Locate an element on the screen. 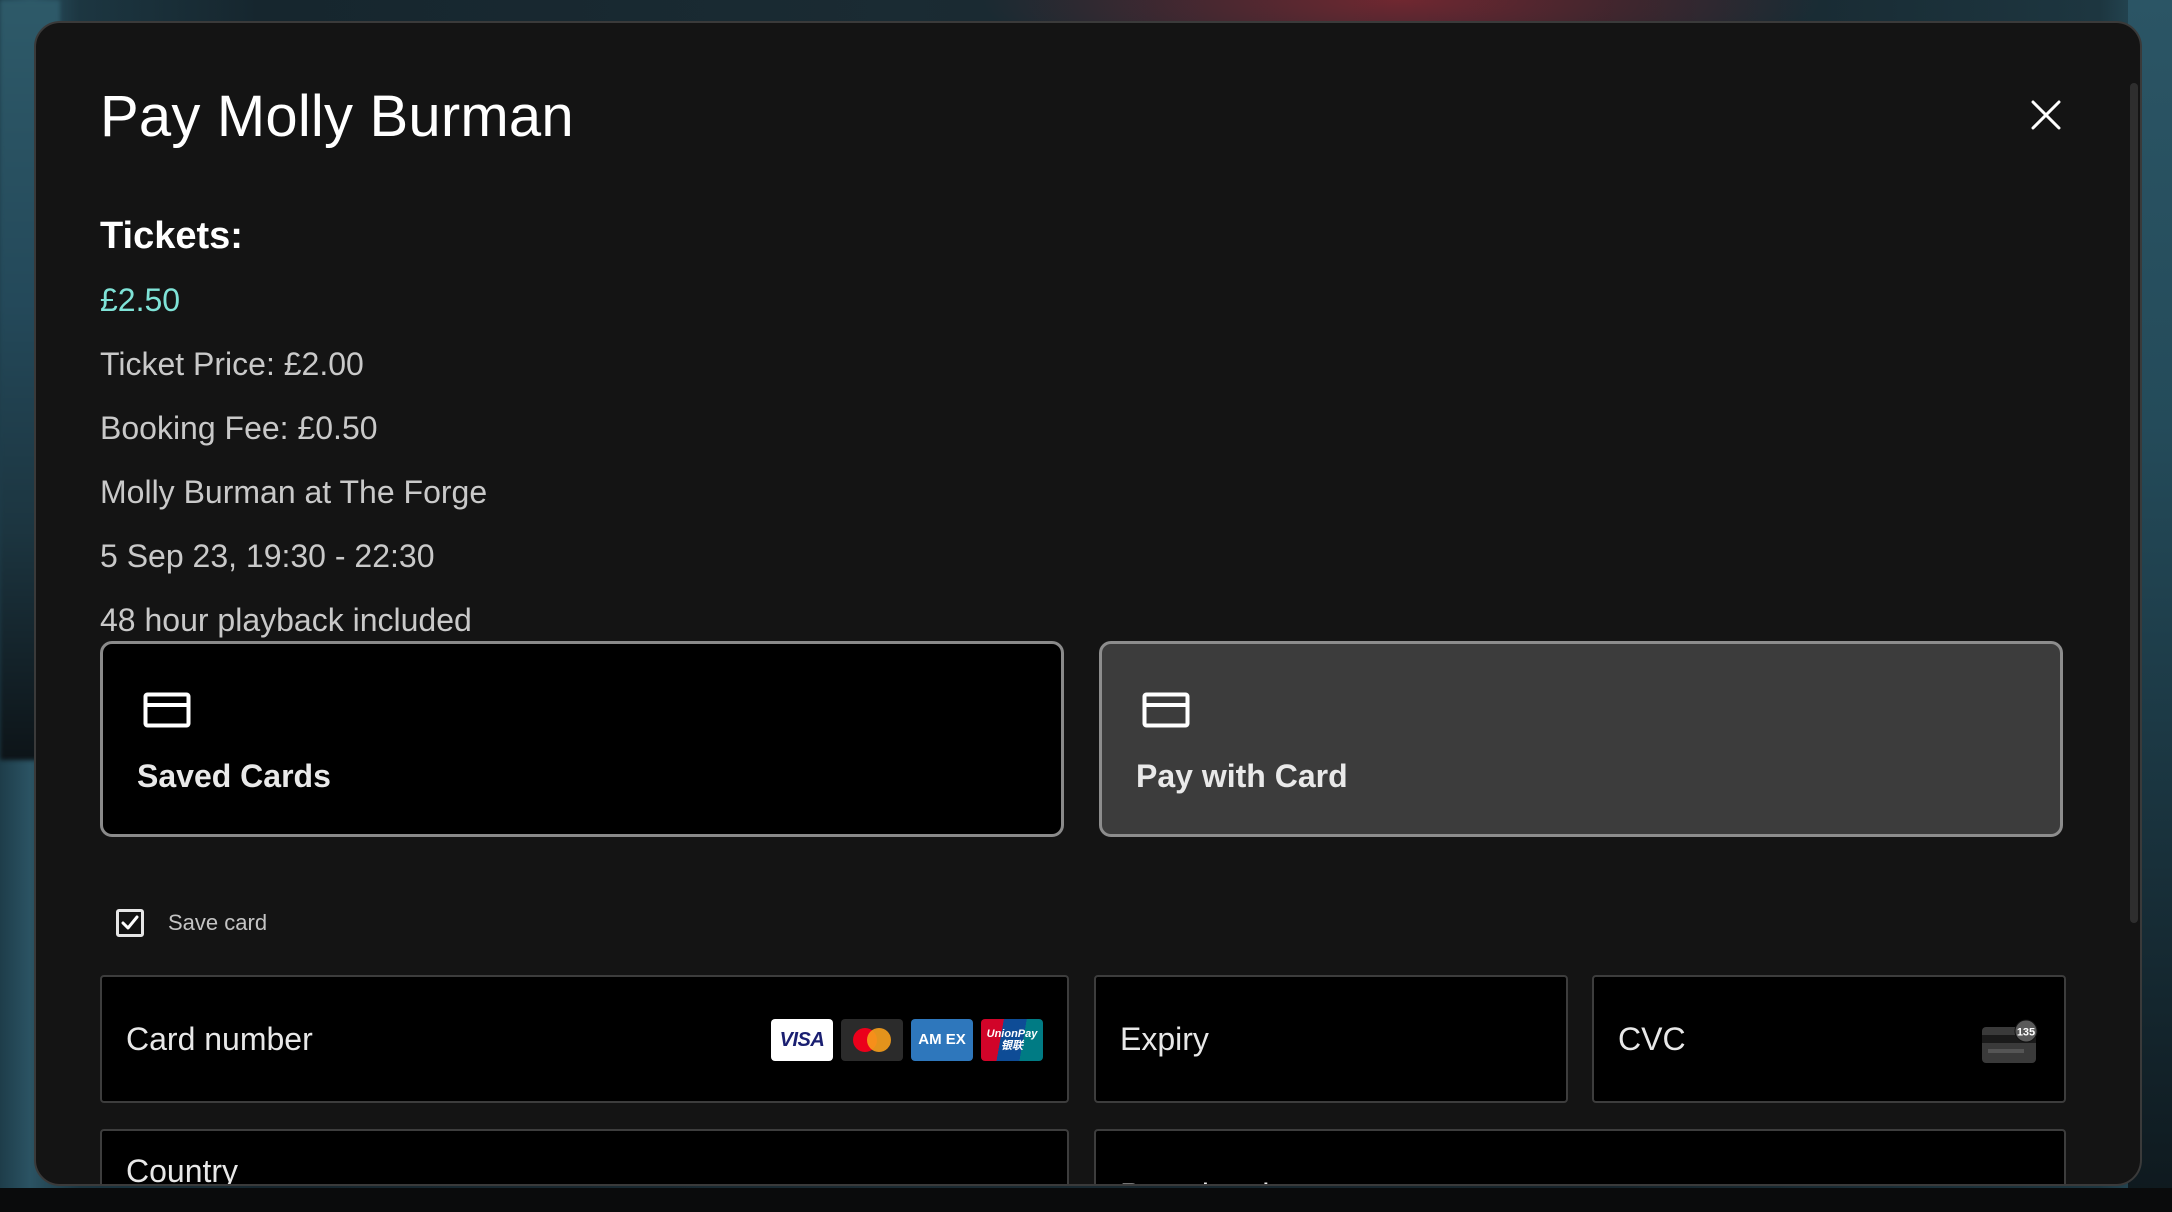 The image size is (2172, 1212). save-card-row: Save card is located at coordinates (191, 923).